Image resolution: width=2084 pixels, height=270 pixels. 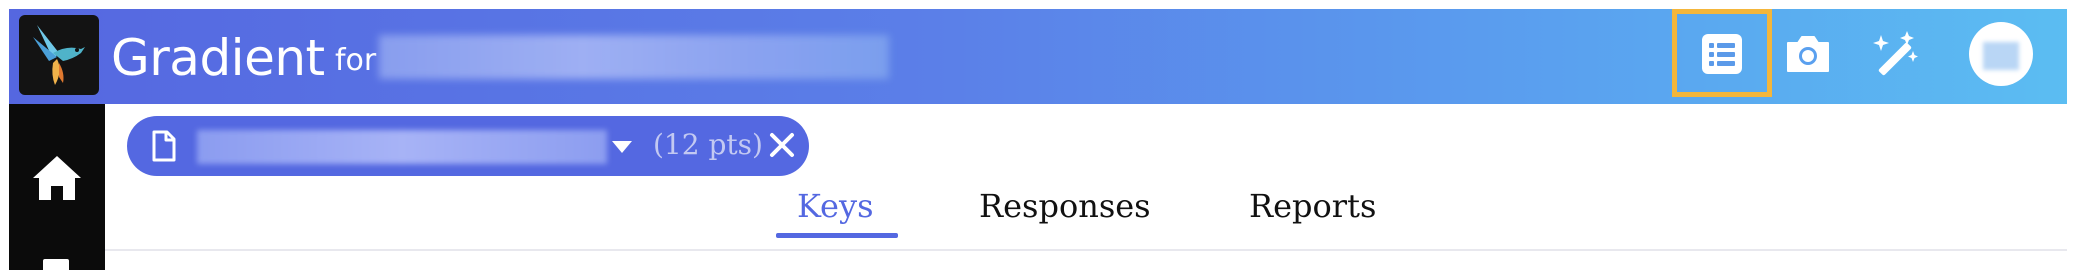 What do you see at coordinates (1086, 250) in the screenshot?
I see `divider` at bounding box center [1086, 250].